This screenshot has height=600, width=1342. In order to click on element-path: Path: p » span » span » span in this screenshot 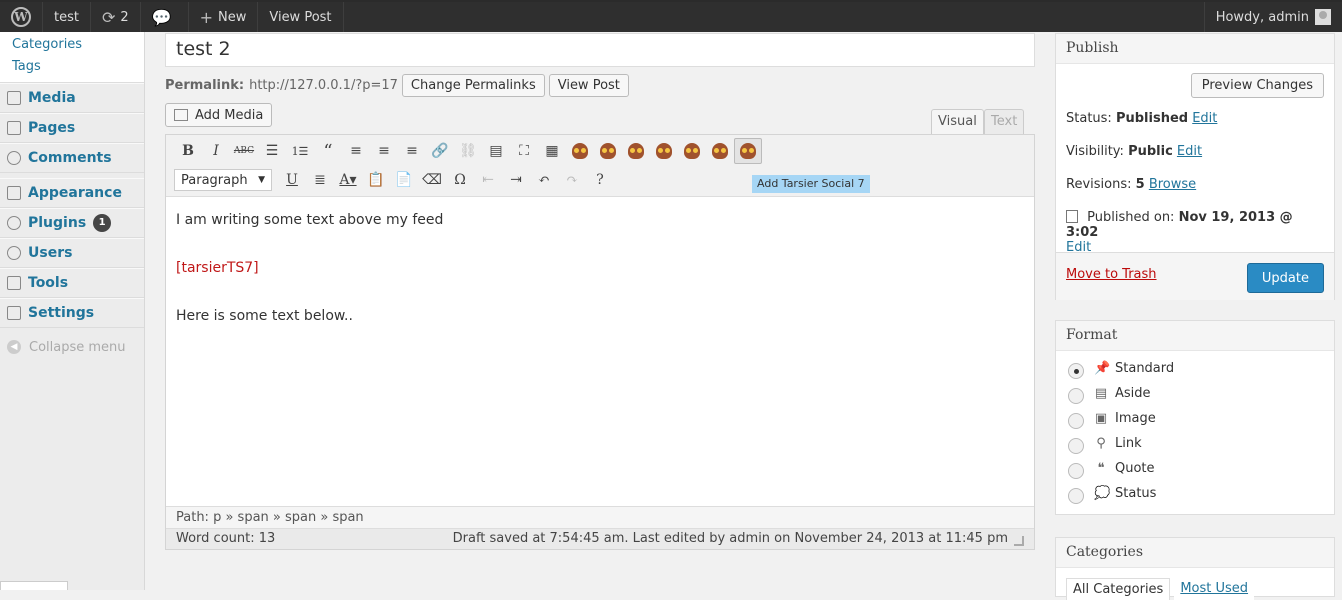, I will do `click(600, 517)`.